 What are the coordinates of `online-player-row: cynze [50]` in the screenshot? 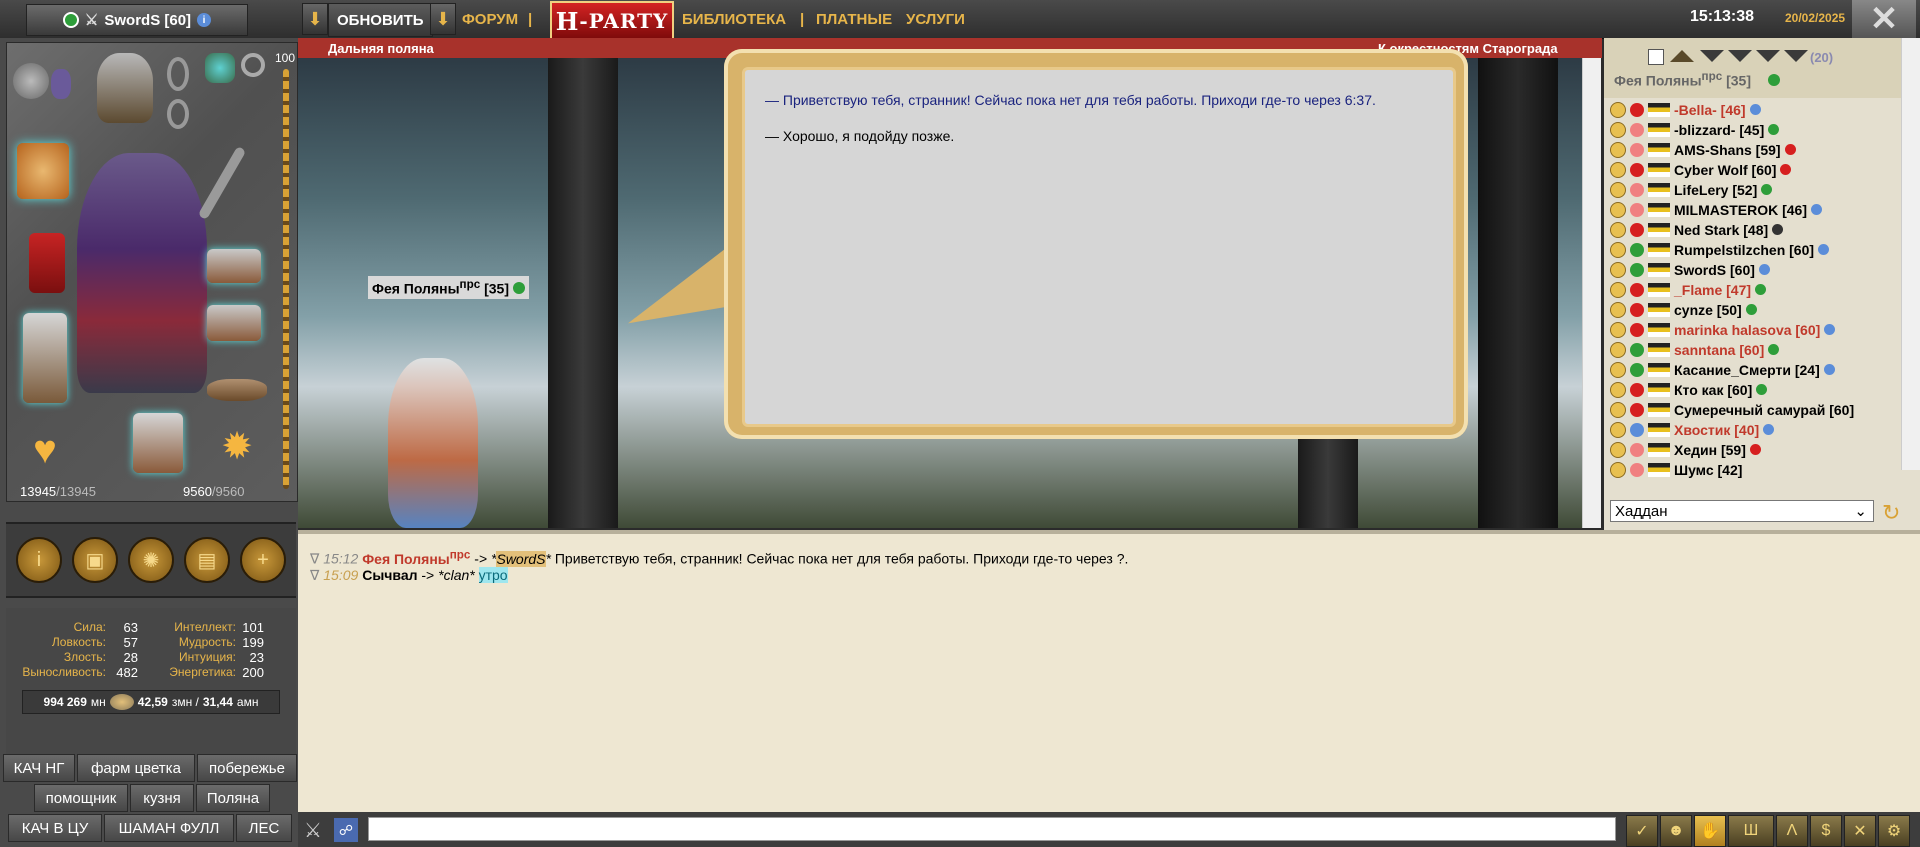 It's located at (1683, 309).